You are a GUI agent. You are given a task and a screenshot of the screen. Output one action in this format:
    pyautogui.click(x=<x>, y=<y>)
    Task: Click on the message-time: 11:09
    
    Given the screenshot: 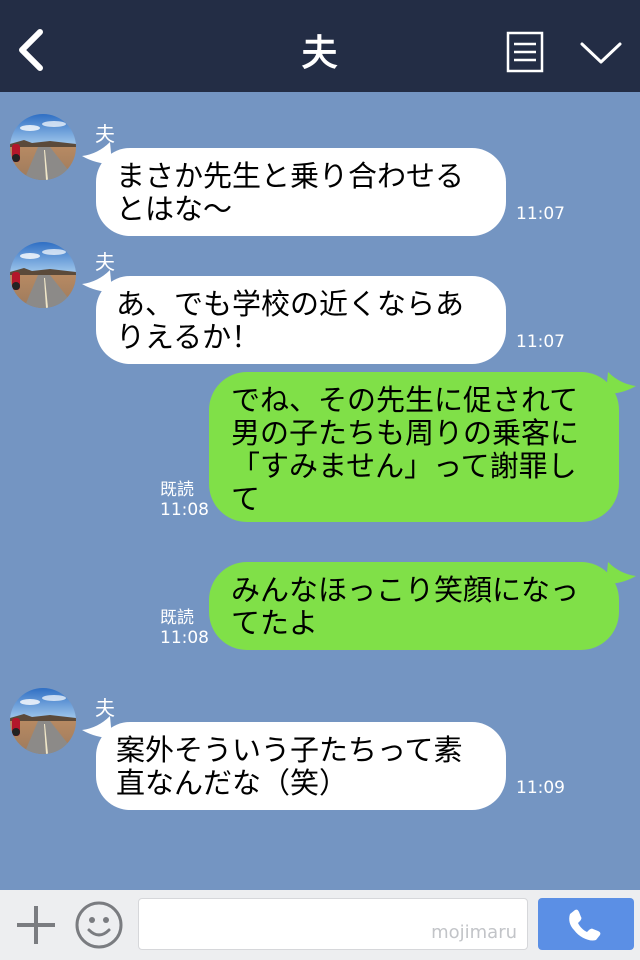 What is the action you would take?
    pyautogui.click(x=540, y=788)
    